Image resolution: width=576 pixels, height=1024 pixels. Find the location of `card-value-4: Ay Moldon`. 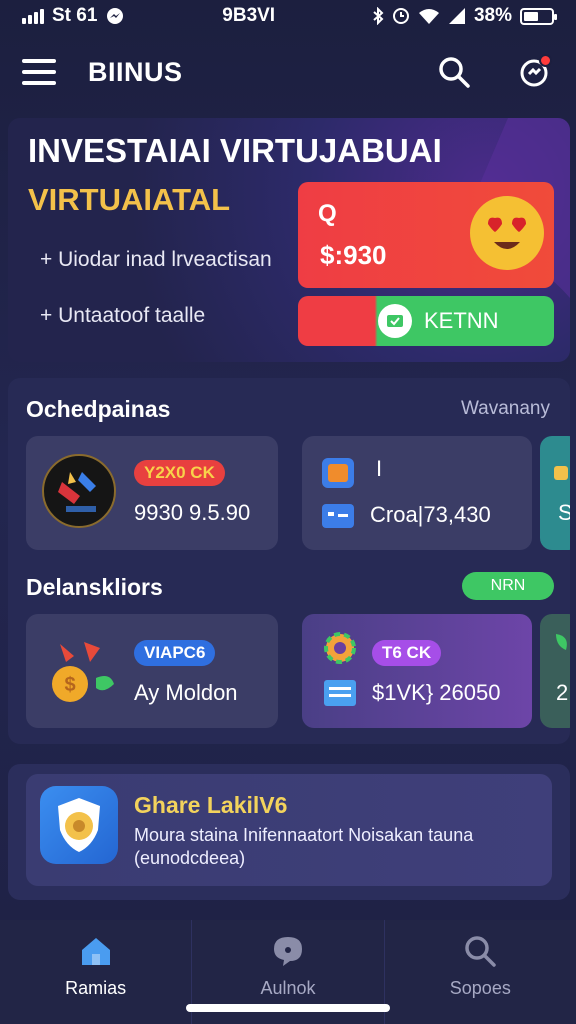

card-value-4: Ay Moldon is located at coordinates (186, 692).